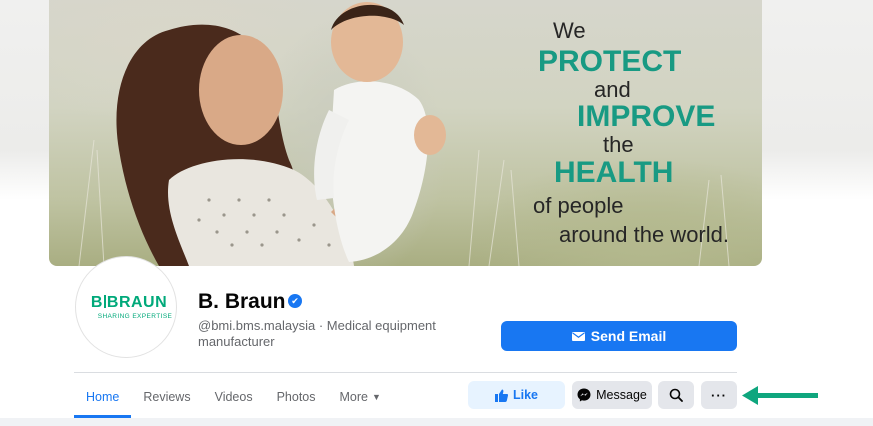 This screenshot has height=426, width=873. I want to click on verified-check-icon: ✔, so click(295, 301).